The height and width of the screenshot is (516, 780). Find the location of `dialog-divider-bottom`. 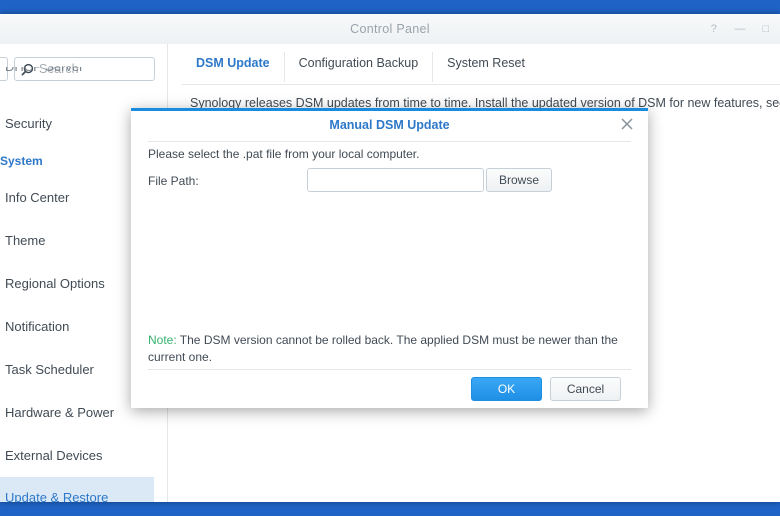

dialog-divider-bottom is located at coordinates (389, 369).